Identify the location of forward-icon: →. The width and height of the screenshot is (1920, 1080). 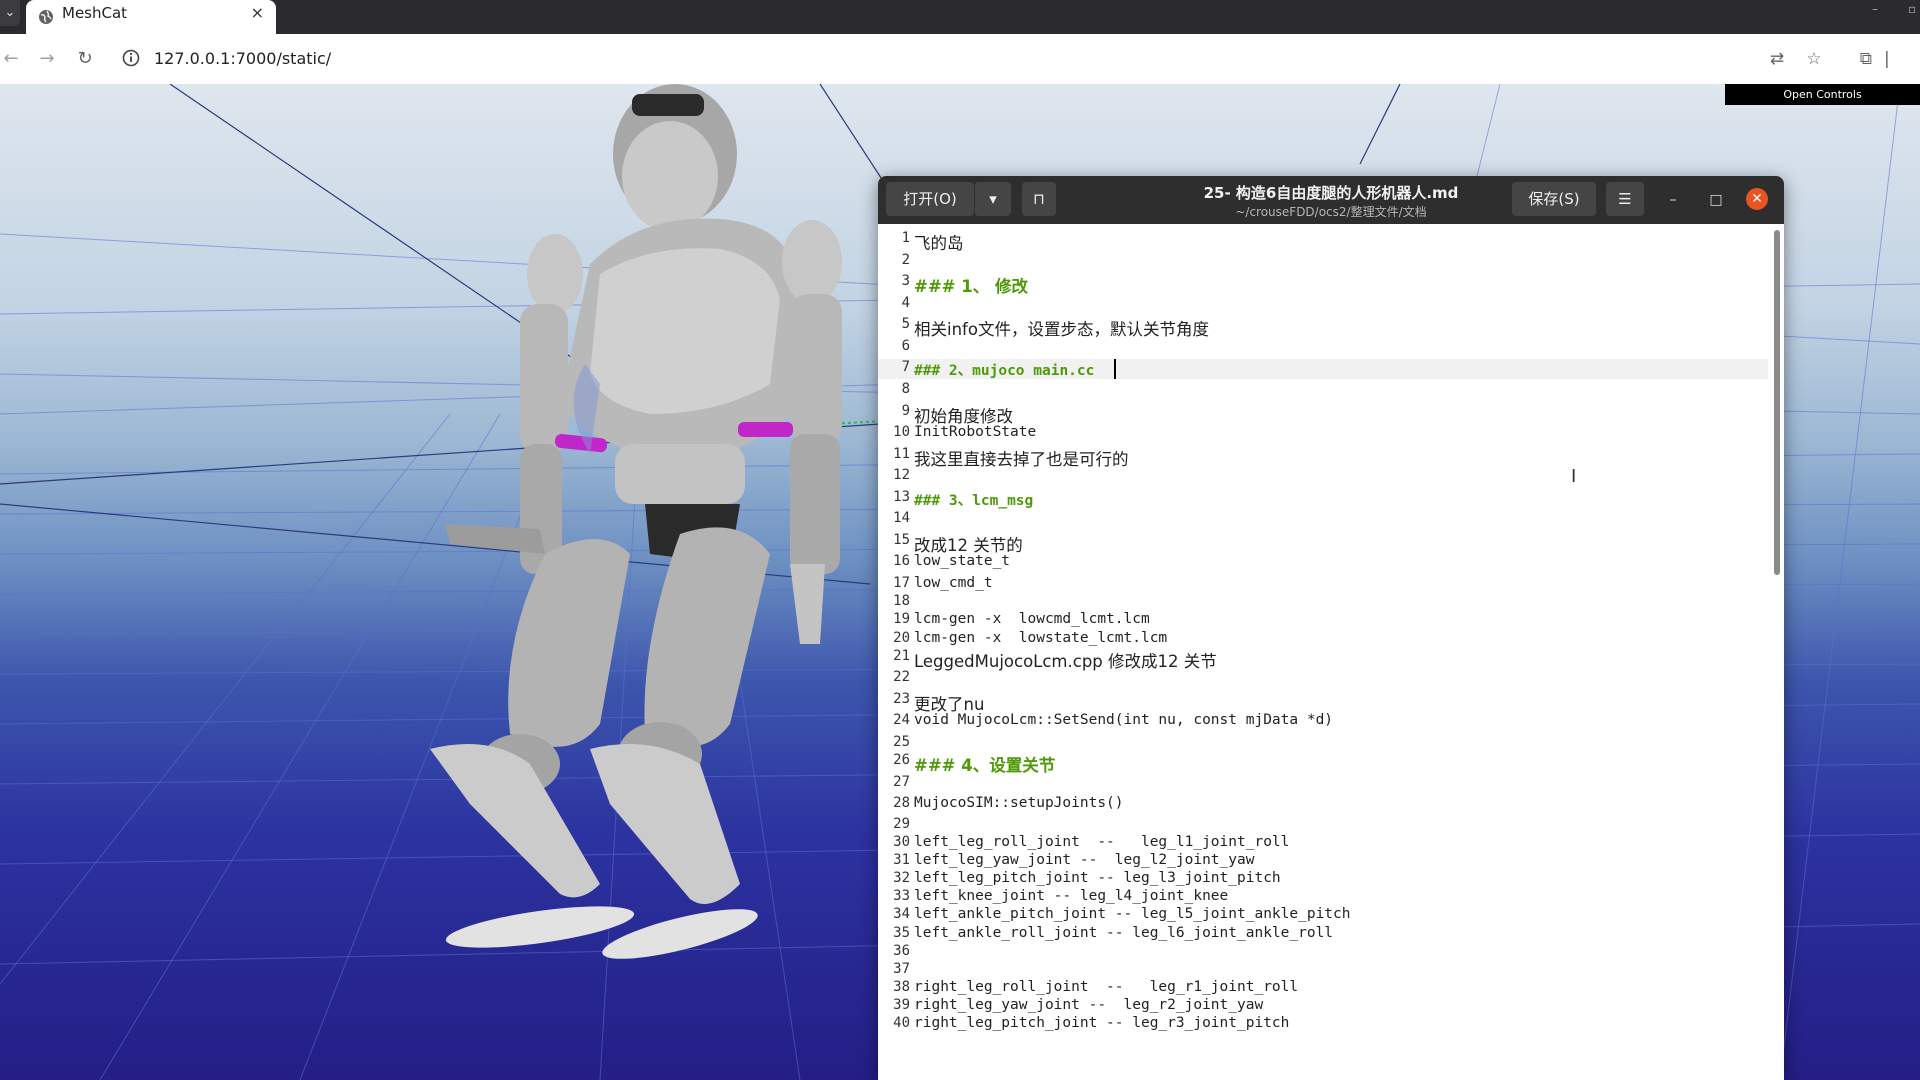
(47, 59).